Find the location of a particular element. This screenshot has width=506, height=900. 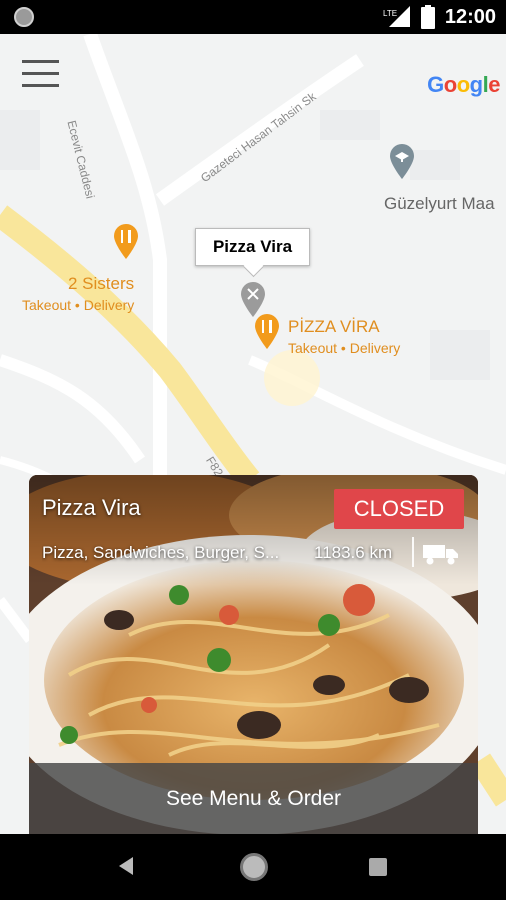

navigation-bar is located at coordinates (253, 867).